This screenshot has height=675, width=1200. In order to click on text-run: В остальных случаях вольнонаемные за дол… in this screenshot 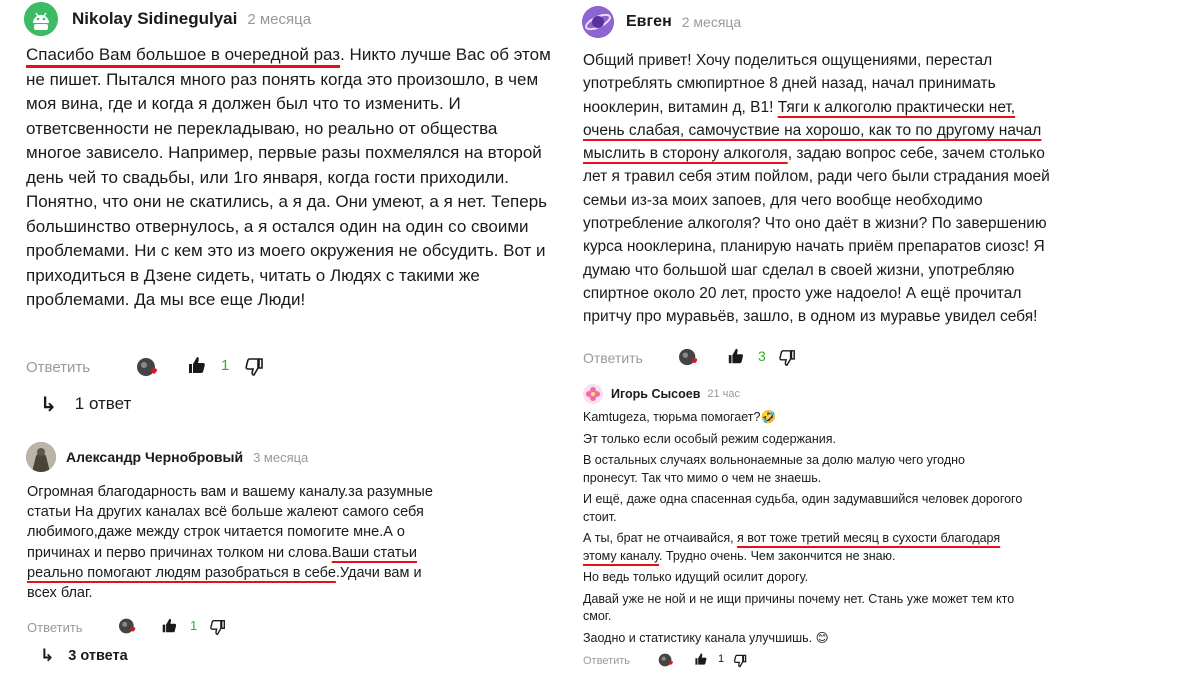, I will do `click(774, 469)`.